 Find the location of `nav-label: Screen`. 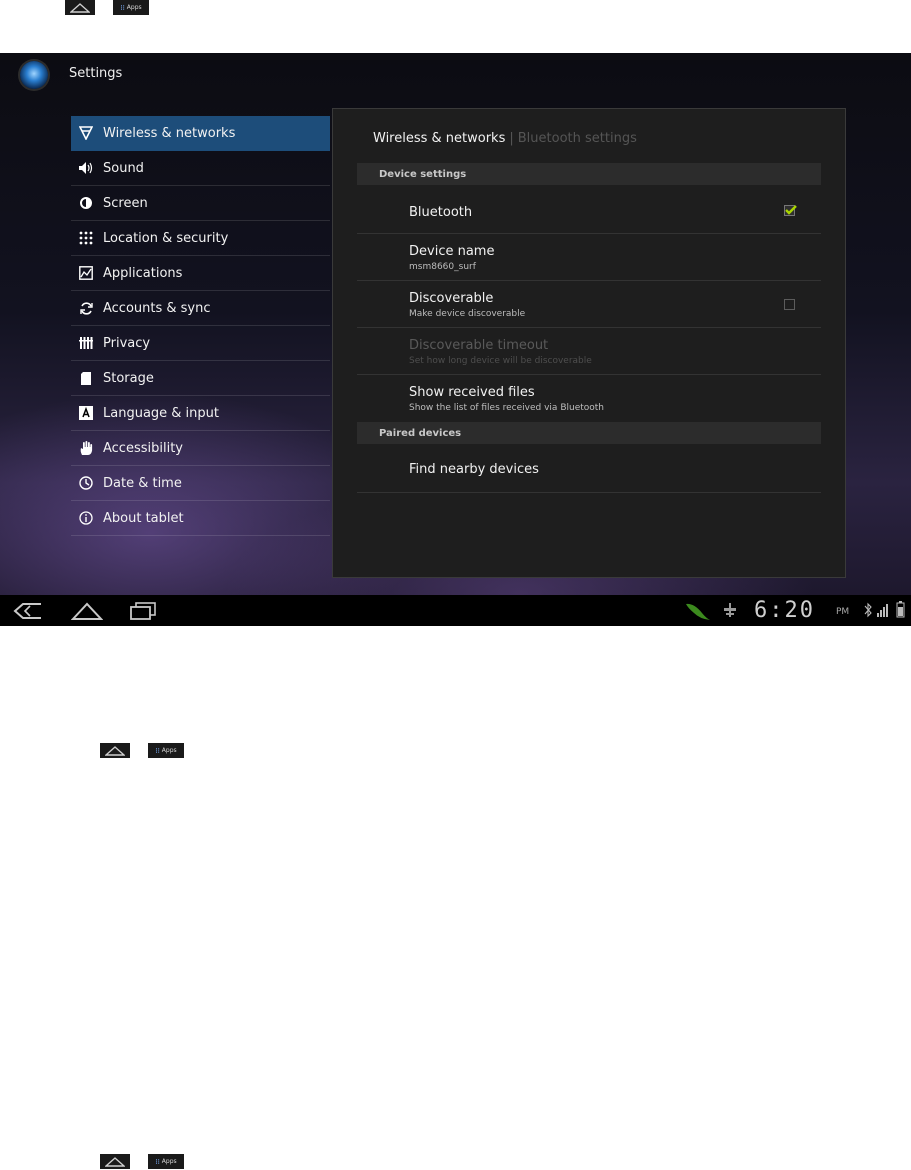

nav-label: Screen is located at coordinates (125, 203).